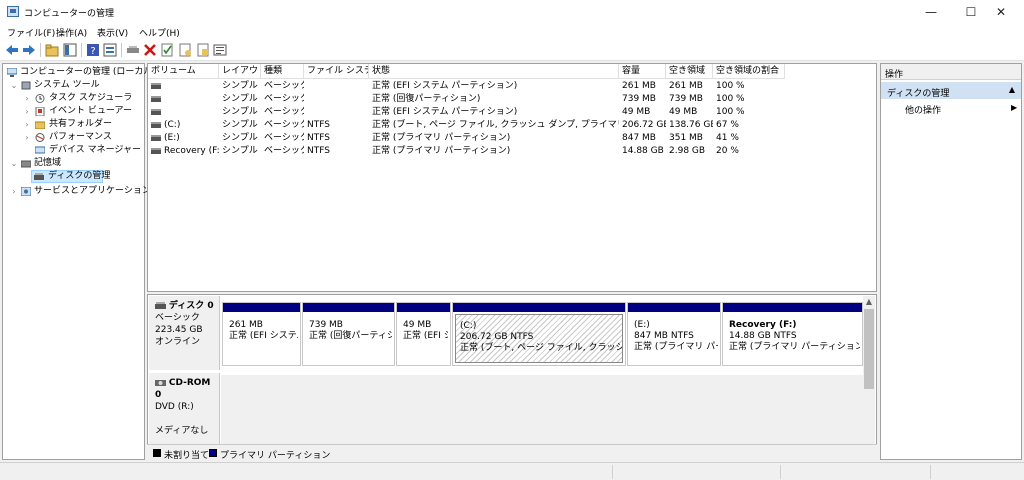 Image resolution: width=1024 pixels, height=480 pixels. I want to click on column-header-status: 状態, so click(494, 71).